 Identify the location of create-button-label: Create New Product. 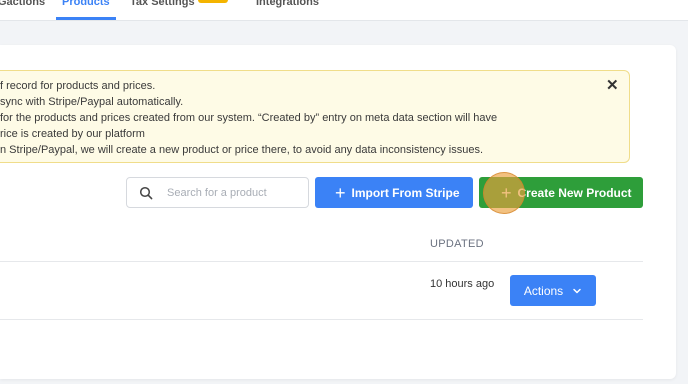
(574, 192).